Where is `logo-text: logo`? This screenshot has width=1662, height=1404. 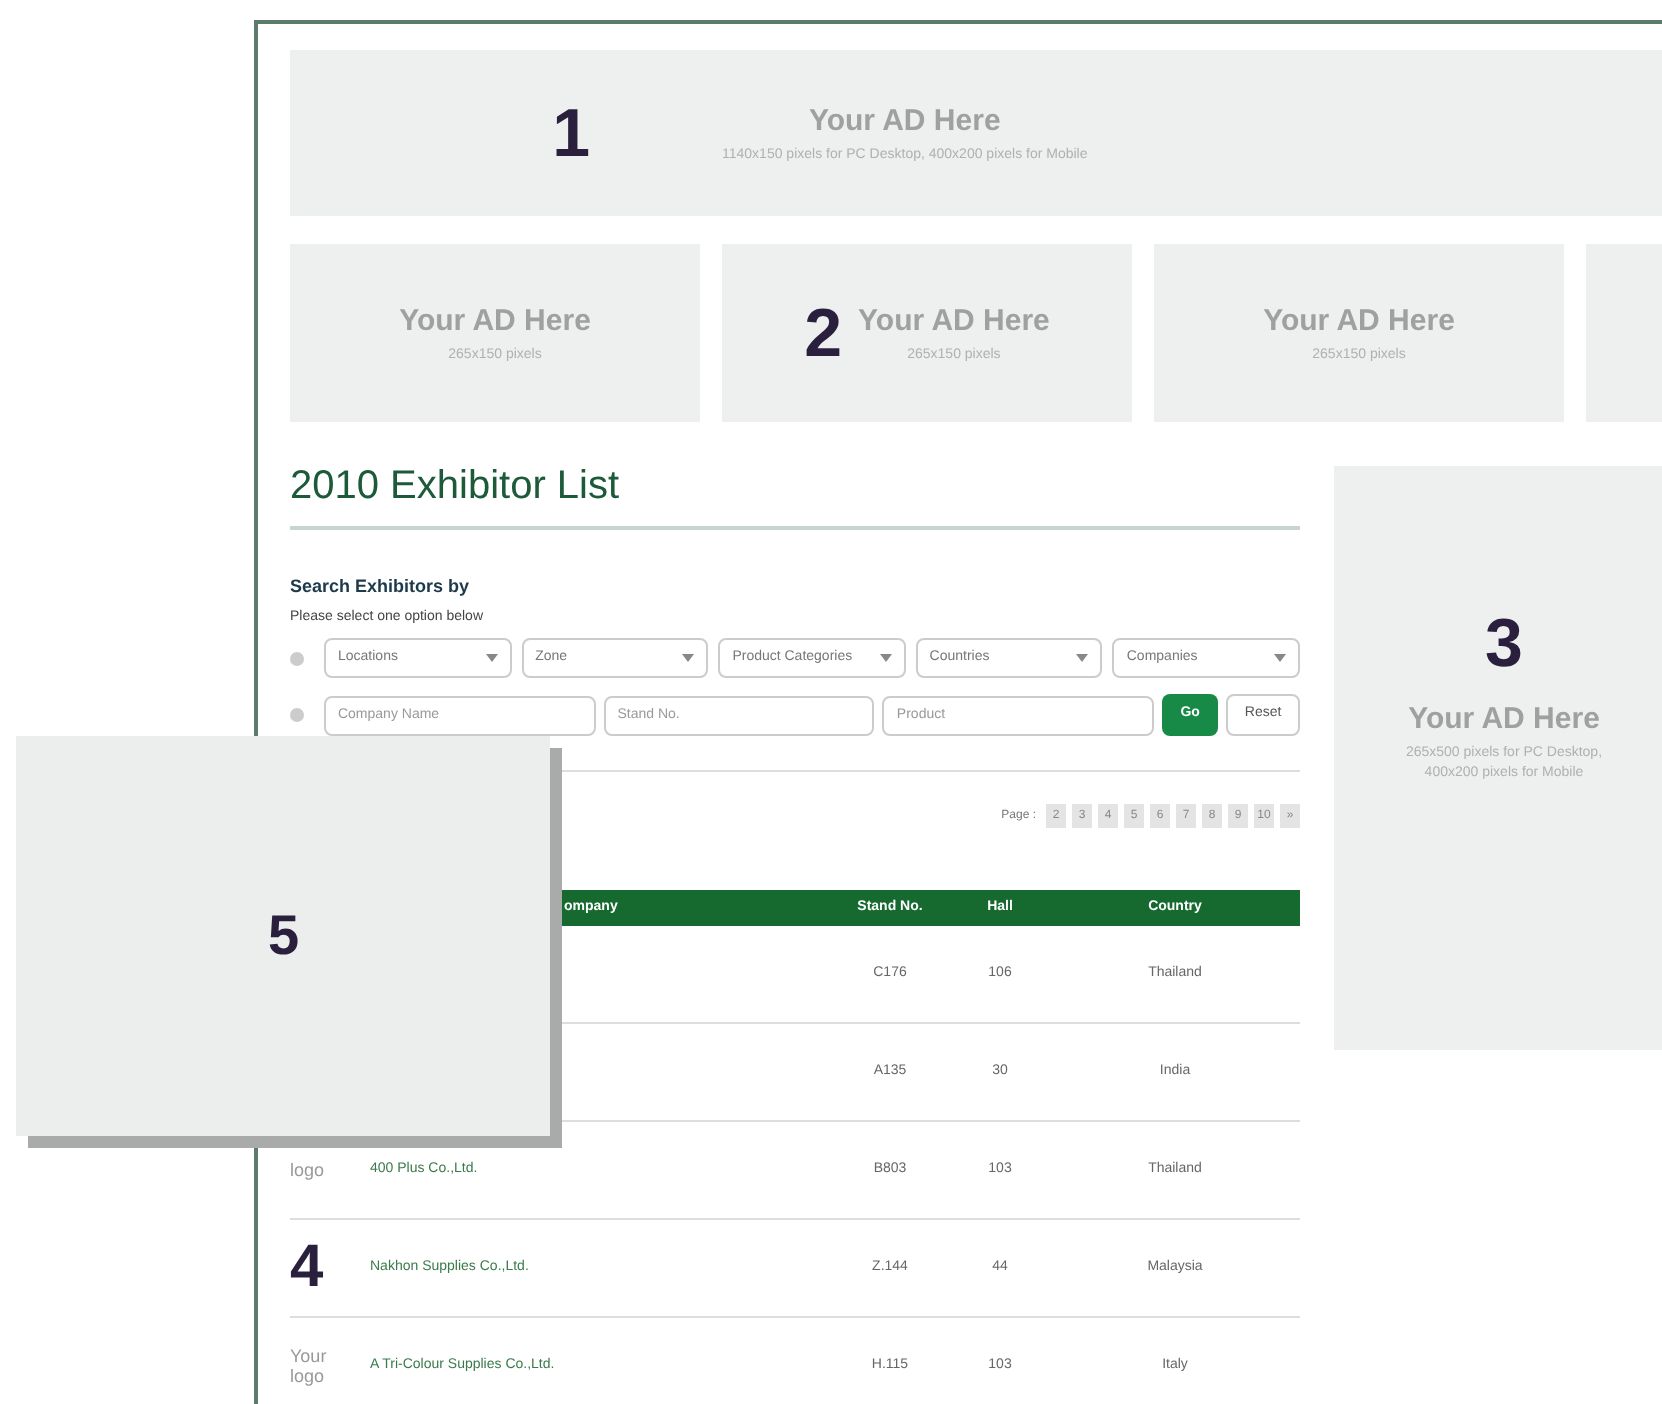
logo-text: logo is located at coordinates (307, 1170).